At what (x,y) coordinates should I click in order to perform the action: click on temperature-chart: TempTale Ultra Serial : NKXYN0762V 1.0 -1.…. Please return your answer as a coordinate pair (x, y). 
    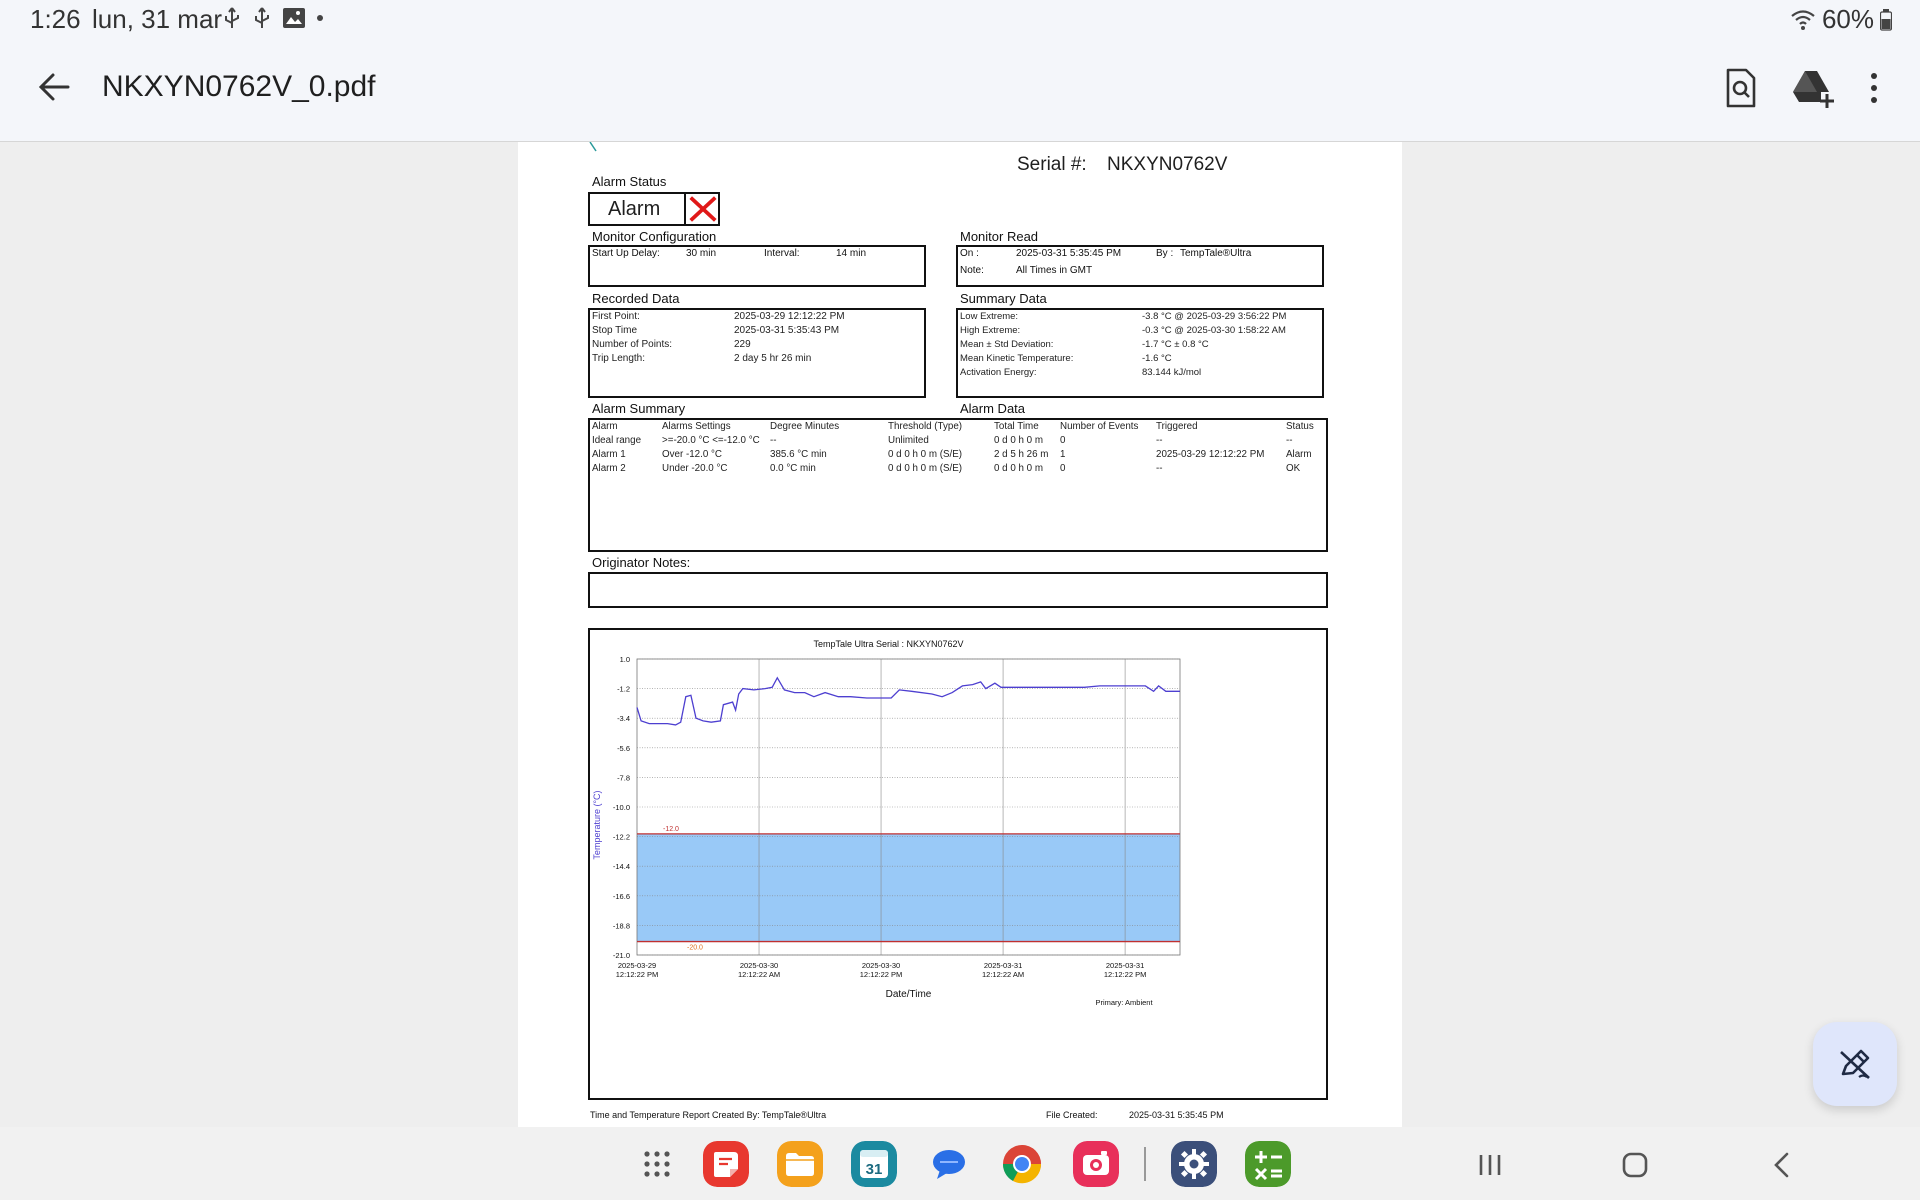
    Looking at the image, I should click on (886, 823).